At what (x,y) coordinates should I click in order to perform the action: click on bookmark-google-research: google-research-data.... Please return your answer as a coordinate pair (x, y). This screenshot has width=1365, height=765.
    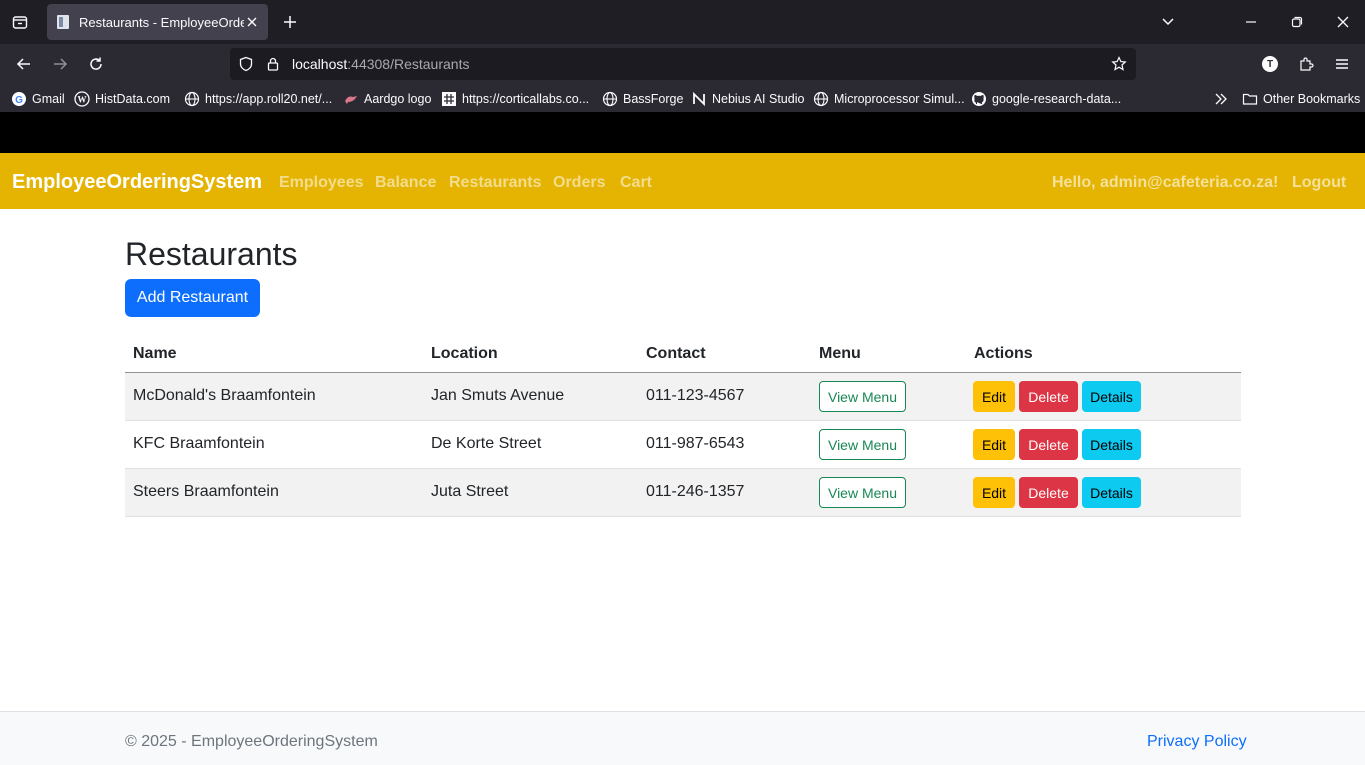
    Looking at the image, I should click on (1046, 99).